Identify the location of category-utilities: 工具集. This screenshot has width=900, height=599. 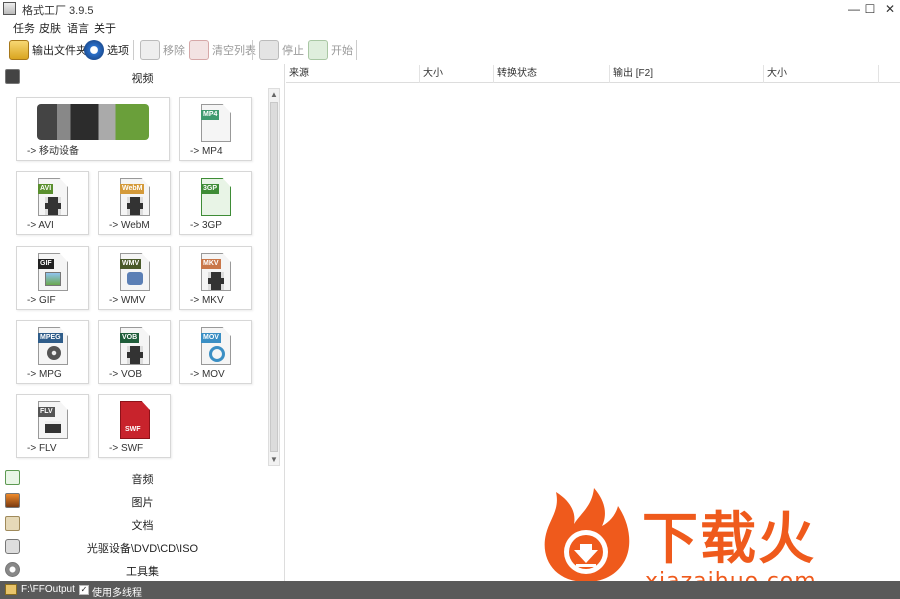
(142, 570).